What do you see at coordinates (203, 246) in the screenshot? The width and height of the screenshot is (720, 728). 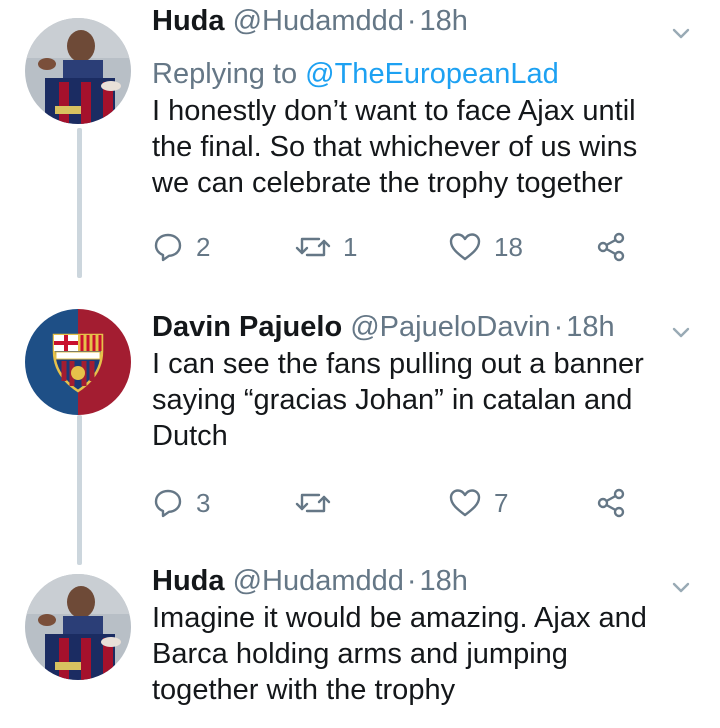 I see `reply-count: 2` at bounding box center [203, 246].